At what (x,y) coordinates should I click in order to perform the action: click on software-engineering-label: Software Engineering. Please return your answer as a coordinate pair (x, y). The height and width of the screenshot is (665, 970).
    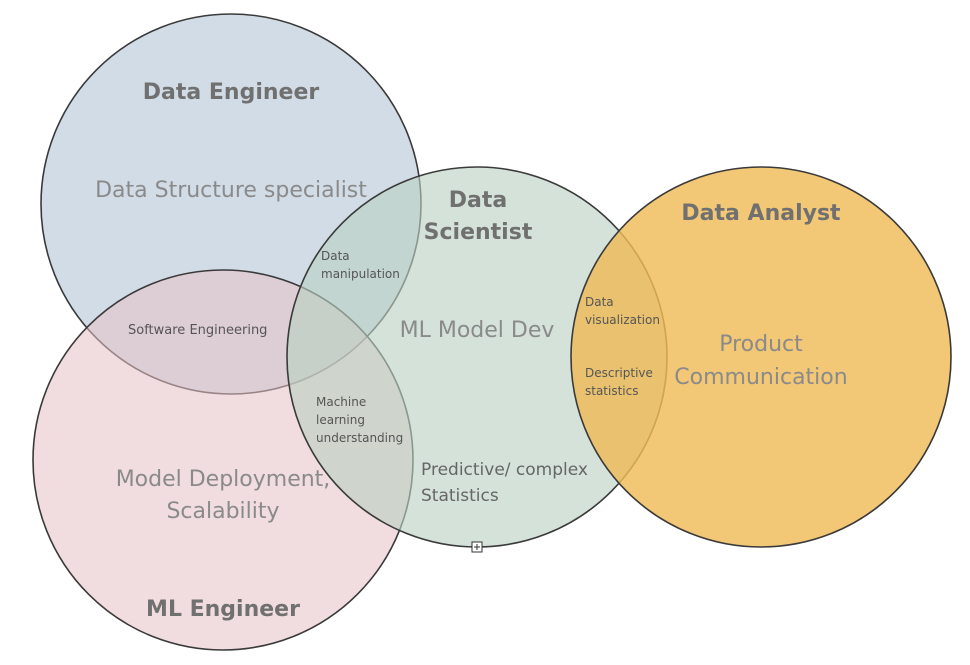
    Looking at the image, I should click on (197, 330).